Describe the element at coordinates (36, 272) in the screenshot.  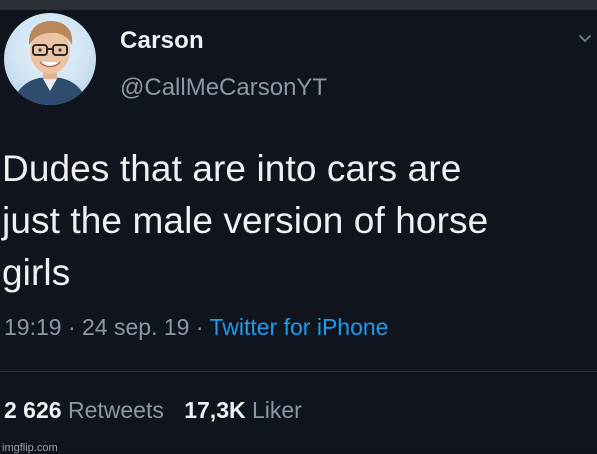
I see `tweet-text-line: girls` at that location.